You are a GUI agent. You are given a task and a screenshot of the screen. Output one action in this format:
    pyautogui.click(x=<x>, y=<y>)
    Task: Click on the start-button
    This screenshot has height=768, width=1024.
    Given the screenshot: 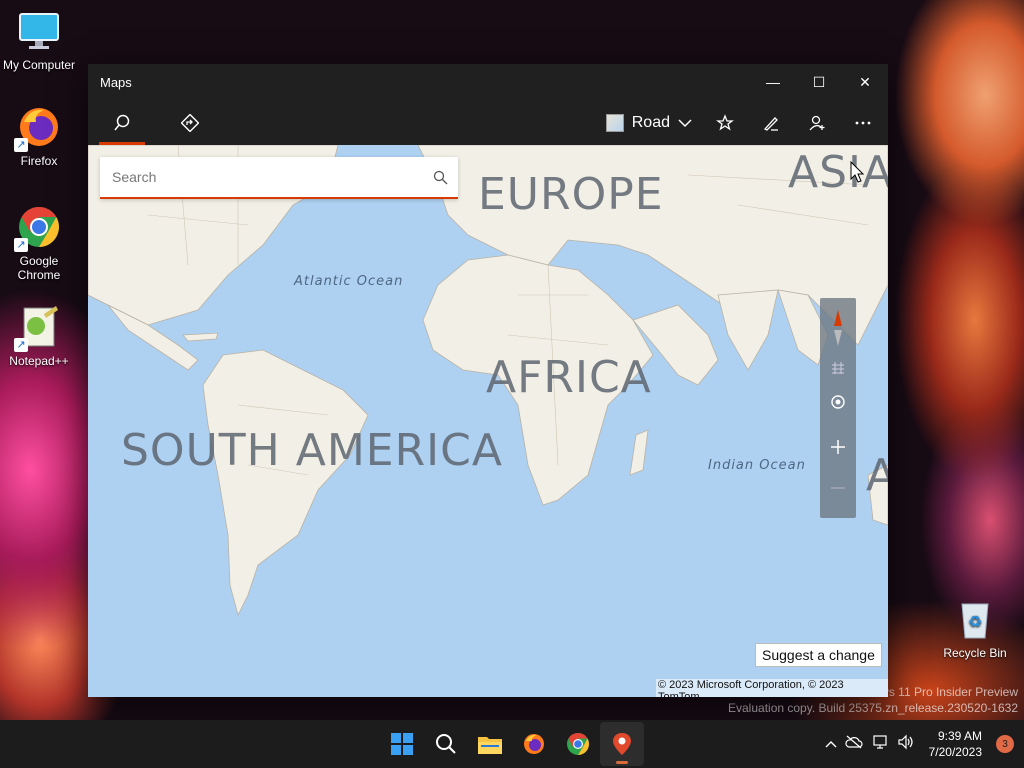 What is the action you would take?
    pyautogui.click(x=402, y=744)
    